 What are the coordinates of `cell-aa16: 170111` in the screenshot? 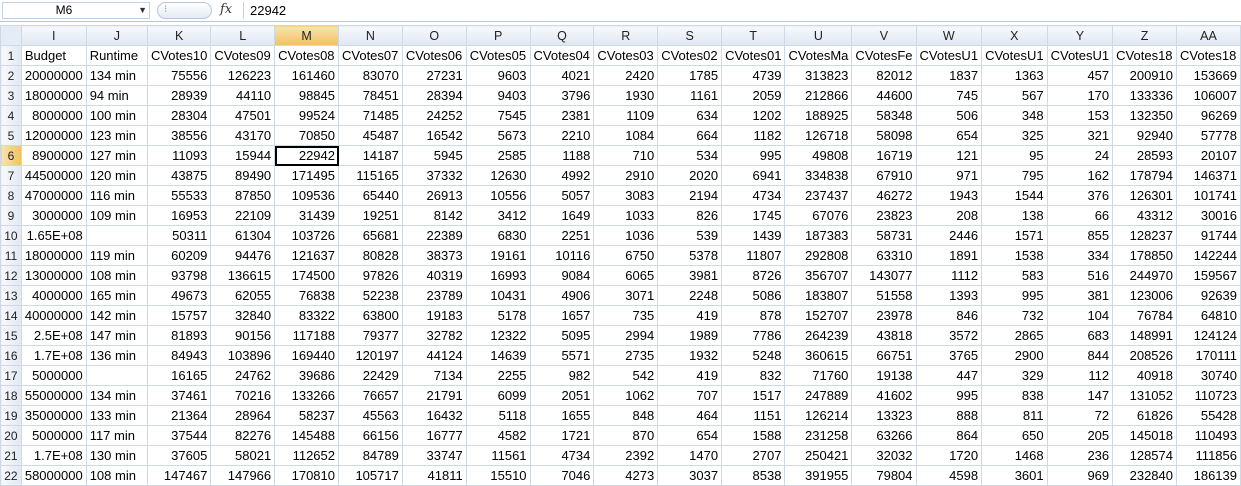 It's located at (1208, 355).